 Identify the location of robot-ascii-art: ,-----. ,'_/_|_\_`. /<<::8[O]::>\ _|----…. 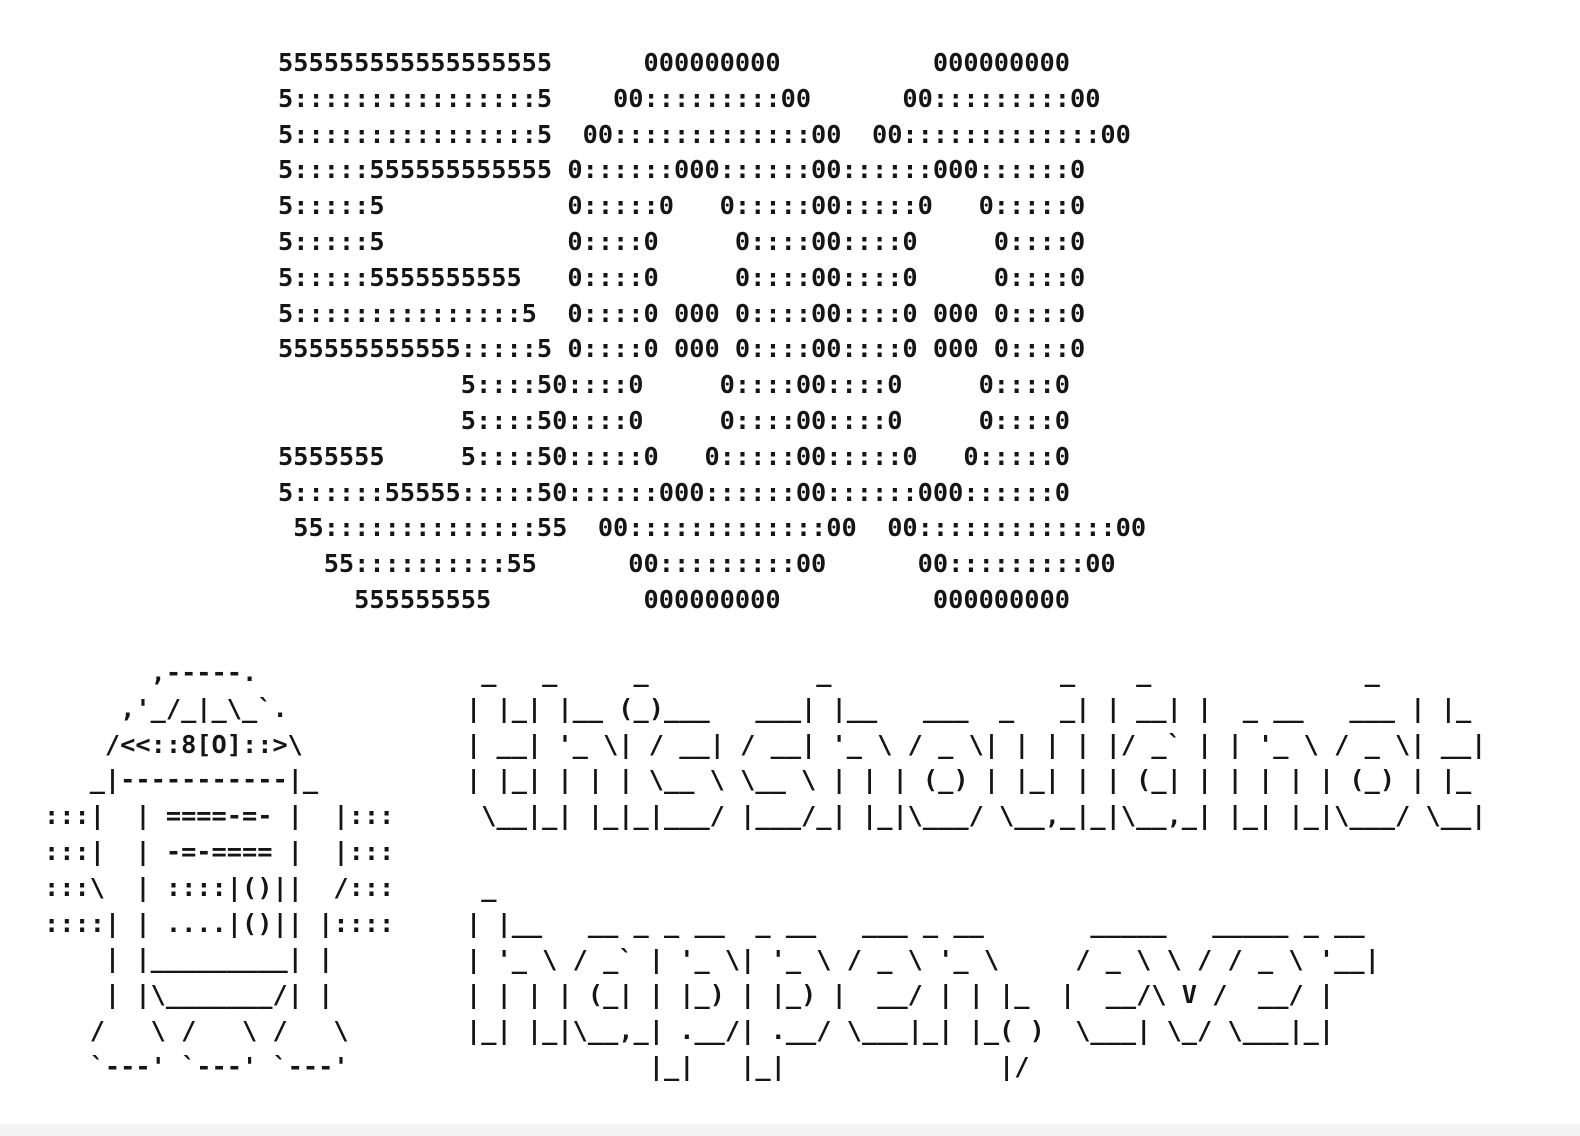
(219, 869).